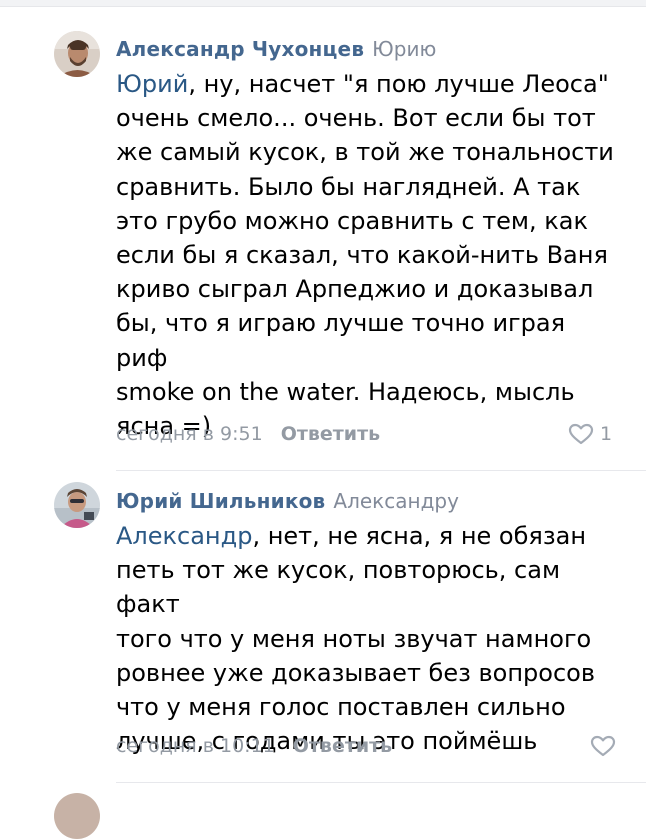  What do you see at coordinates (338, 587) in the screenshot?
I see `comment-line: петь тот же кусок, повторюсь, сам факт` at bounding box center [338, 587].